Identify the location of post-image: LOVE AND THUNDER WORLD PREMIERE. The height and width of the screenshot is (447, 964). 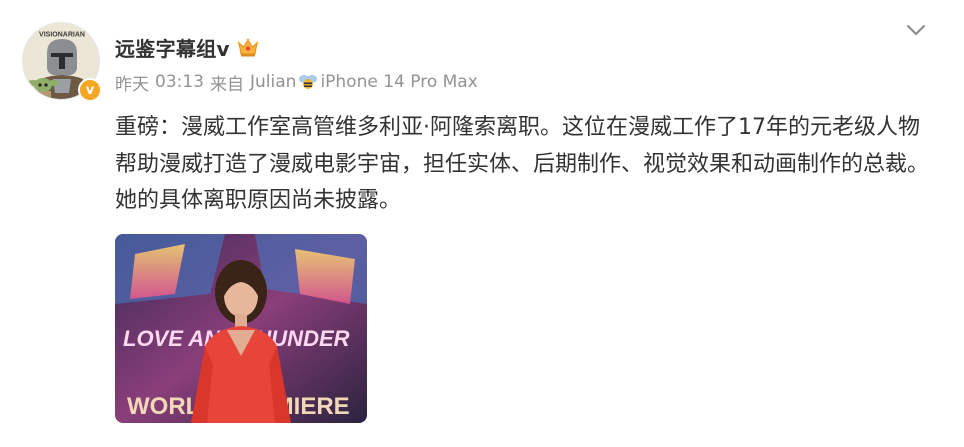
(241, 328).